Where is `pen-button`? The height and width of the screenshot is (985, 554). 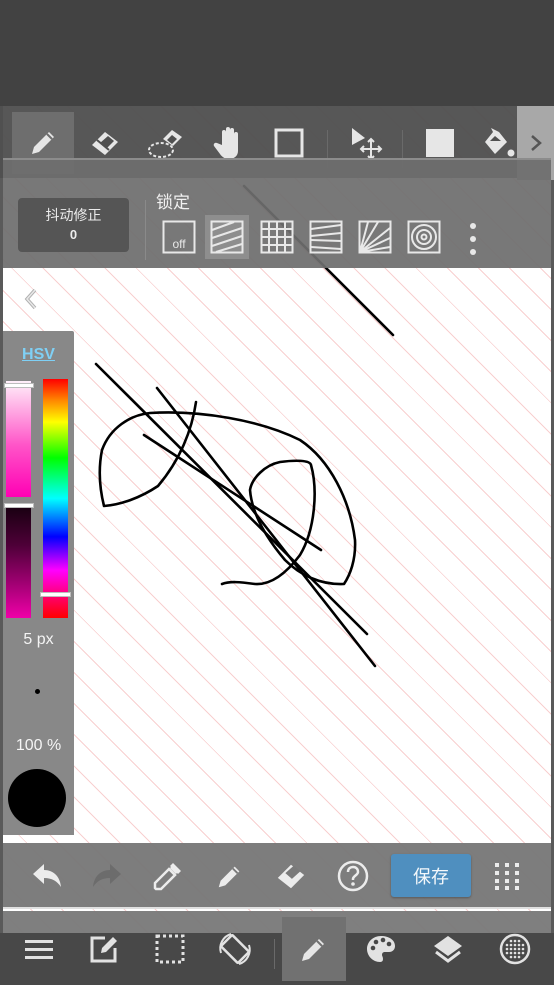 pen-button is located at coordinates (230, 876).